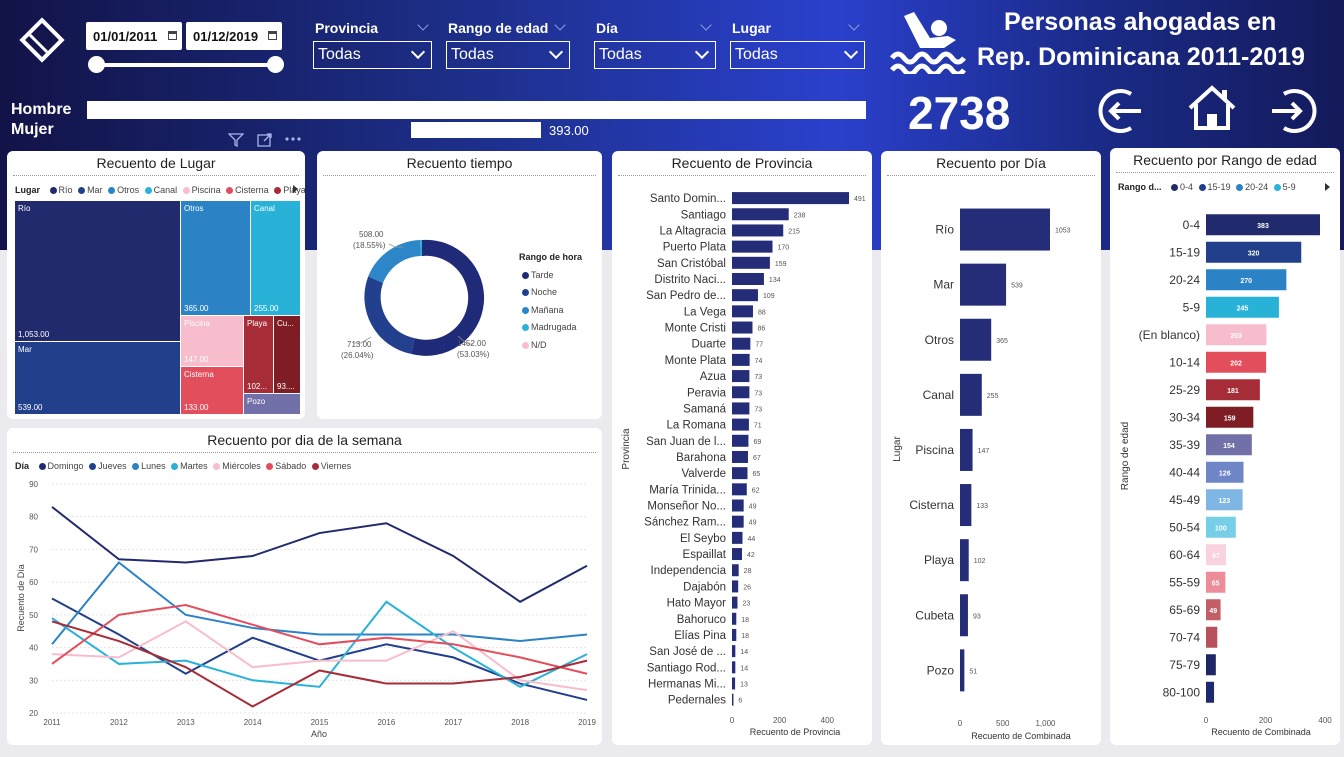 The width and height of the screenshot is (1344, 757). What do you see at coordinates (389, 315) in the screenshot?
I see `donut-slice-noche` at bounding box center [389, 315].